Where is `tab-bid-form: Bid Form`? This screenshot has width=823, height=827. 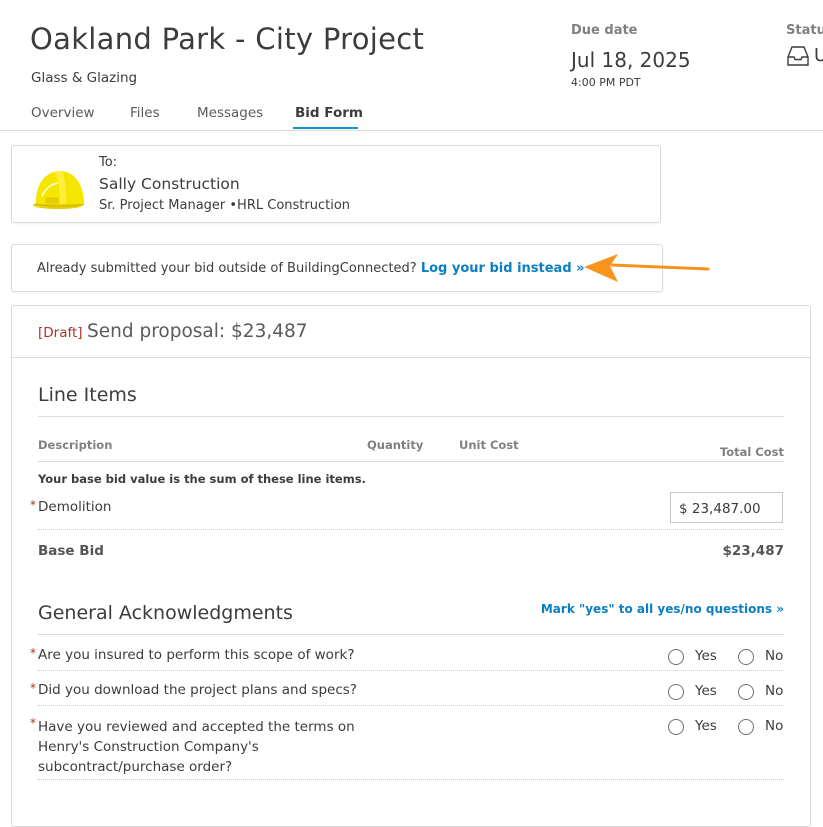
tab-bid-form: Bid Form is located at coordinates (329, 113).